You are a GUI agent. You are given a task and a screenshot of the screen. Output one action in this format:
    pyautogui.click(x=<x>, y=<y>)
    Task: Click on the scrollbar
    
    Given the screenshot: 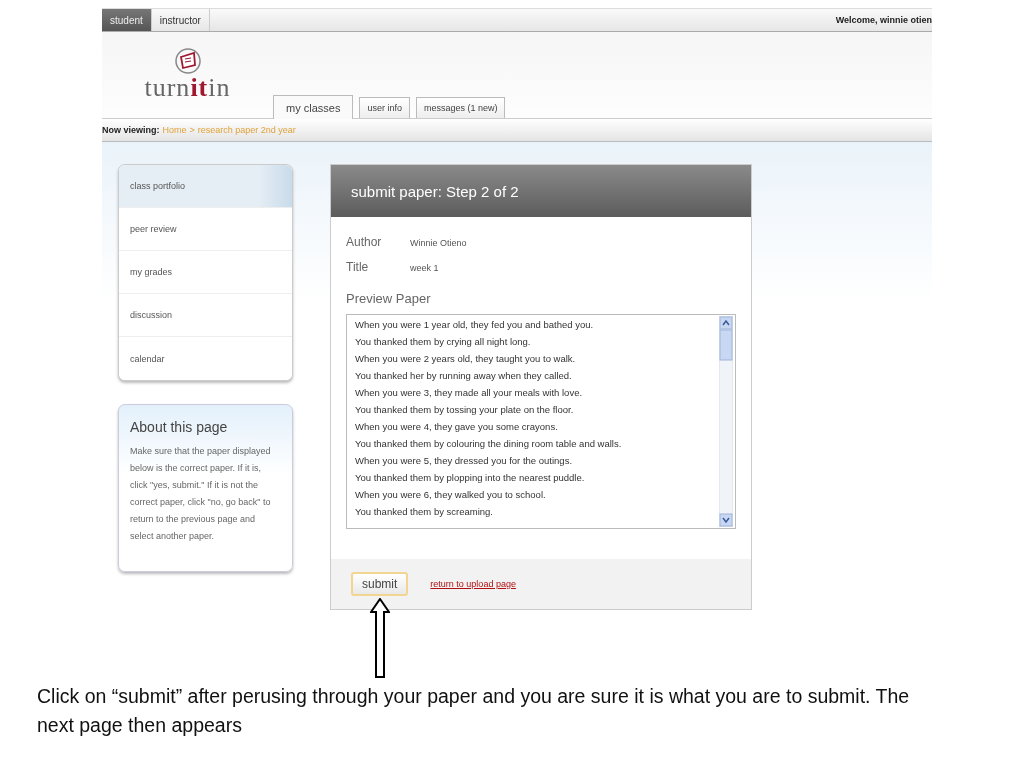 What is the action you would take?
    pyautogui.click(x=726, y=421)
    